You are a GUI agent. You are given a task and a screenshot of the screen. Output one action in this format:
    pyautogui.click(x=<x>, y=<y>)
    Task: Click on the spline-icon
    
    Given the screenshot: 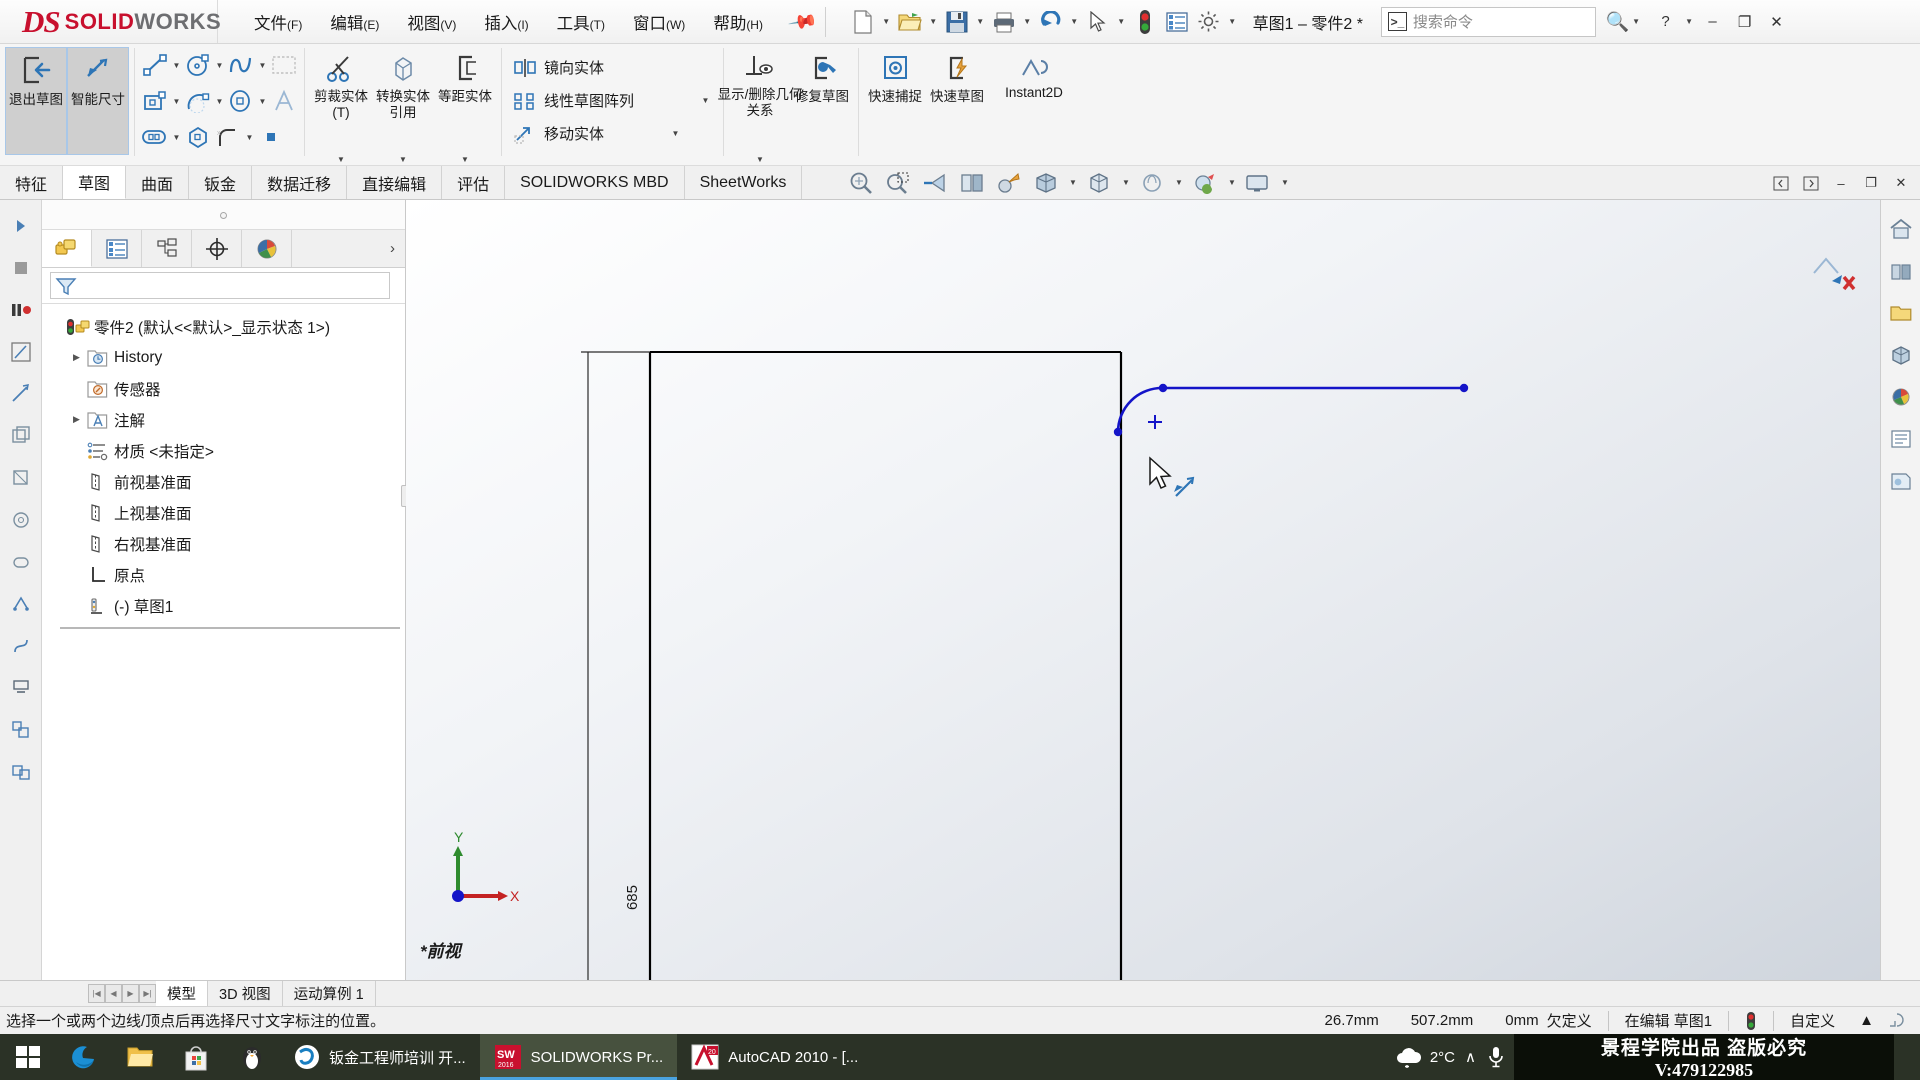 What is the action you would take?
    pyautogui.click(x=241, y=65)
    